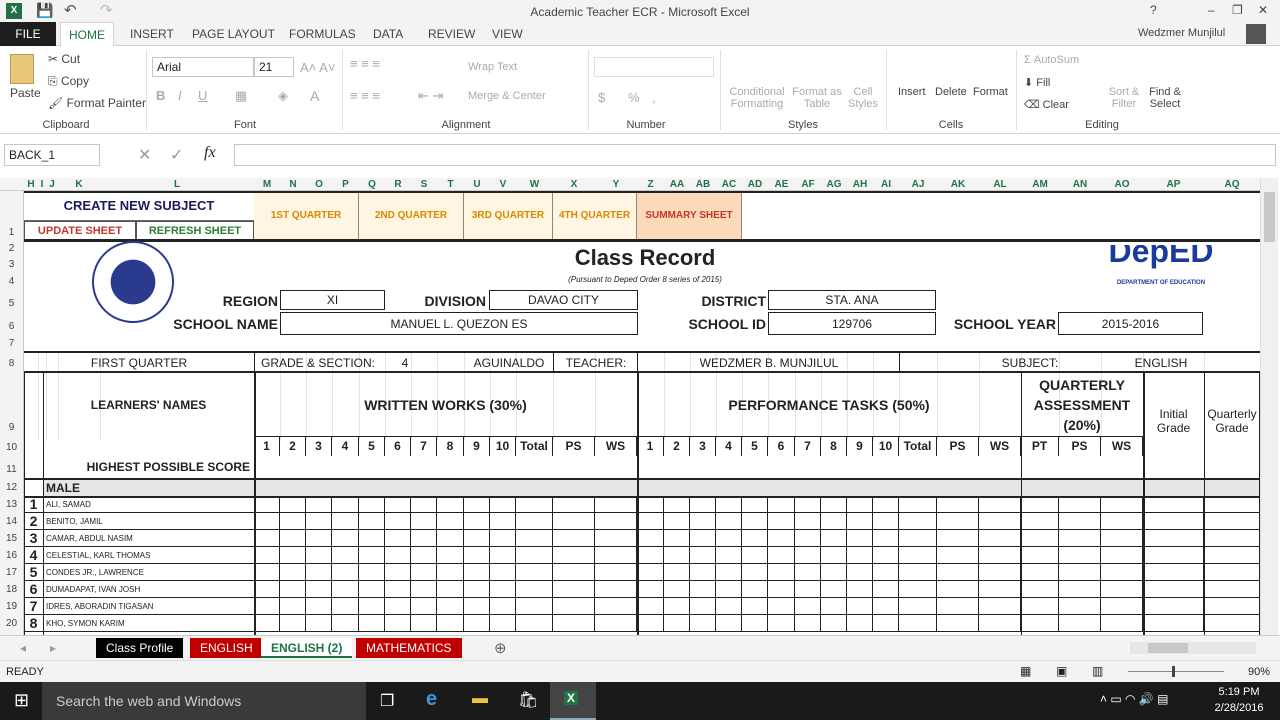 Image resolution: width=1280 pixels, height=720 pixels. I want to click on column-header-Q: Q, so click(372, 184).